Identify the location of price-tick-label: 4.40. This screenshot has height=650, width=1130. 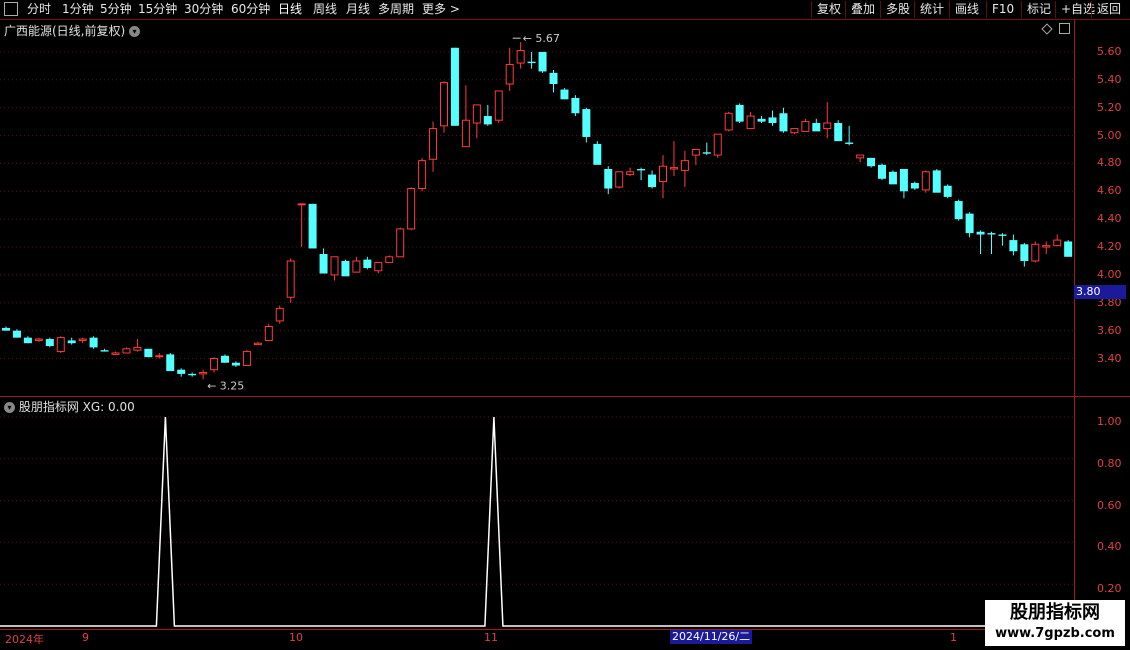
(1109, 219).